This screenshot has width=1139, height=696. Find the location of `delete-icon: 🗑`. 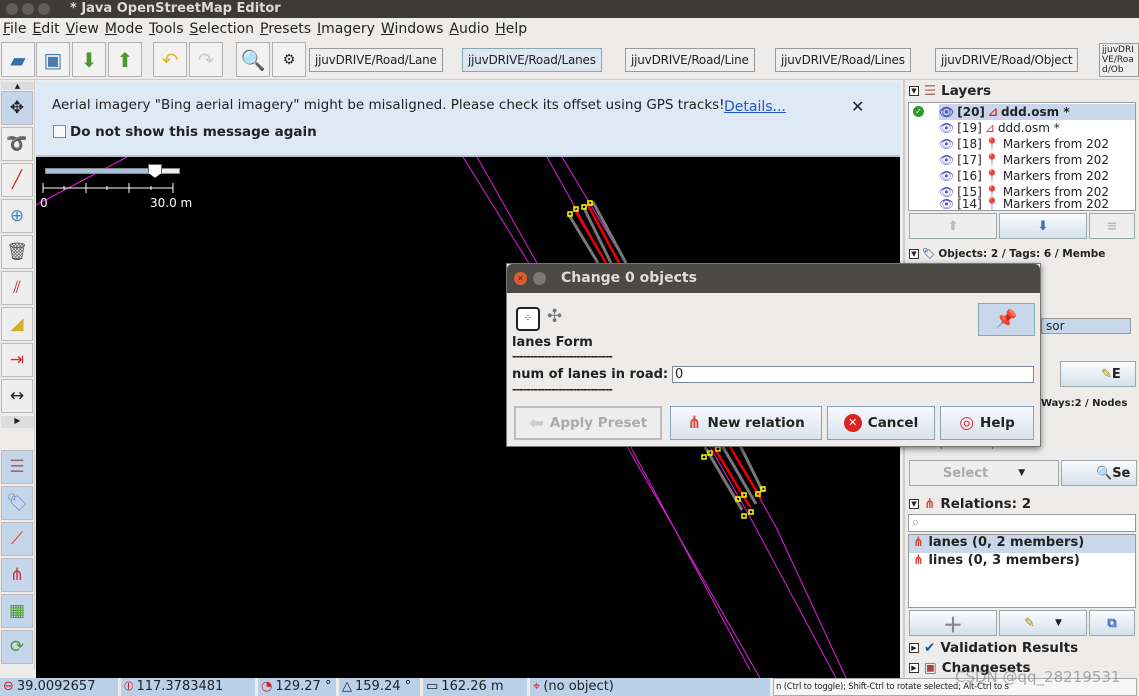

delete-icon: 🗑 is located at coordinates (17, 252).